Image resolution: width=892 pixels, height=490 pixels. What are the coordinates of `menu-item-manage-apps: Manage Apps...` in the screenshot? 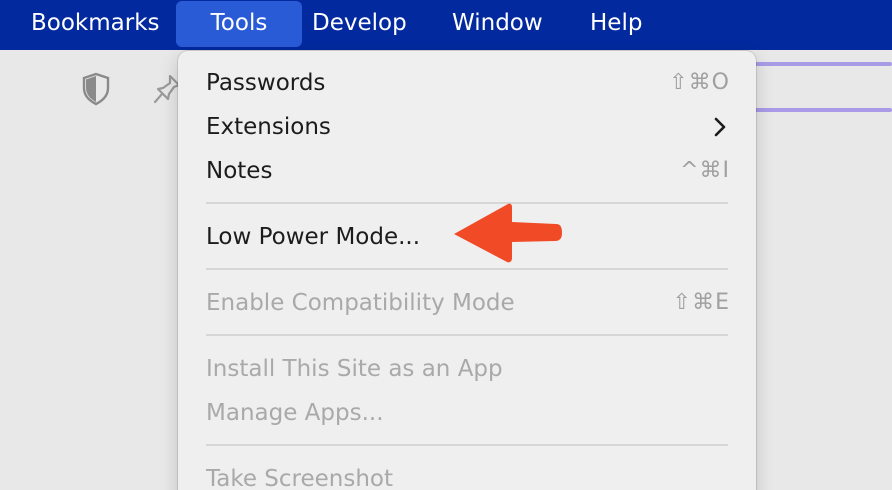 It's located at (295, 413).